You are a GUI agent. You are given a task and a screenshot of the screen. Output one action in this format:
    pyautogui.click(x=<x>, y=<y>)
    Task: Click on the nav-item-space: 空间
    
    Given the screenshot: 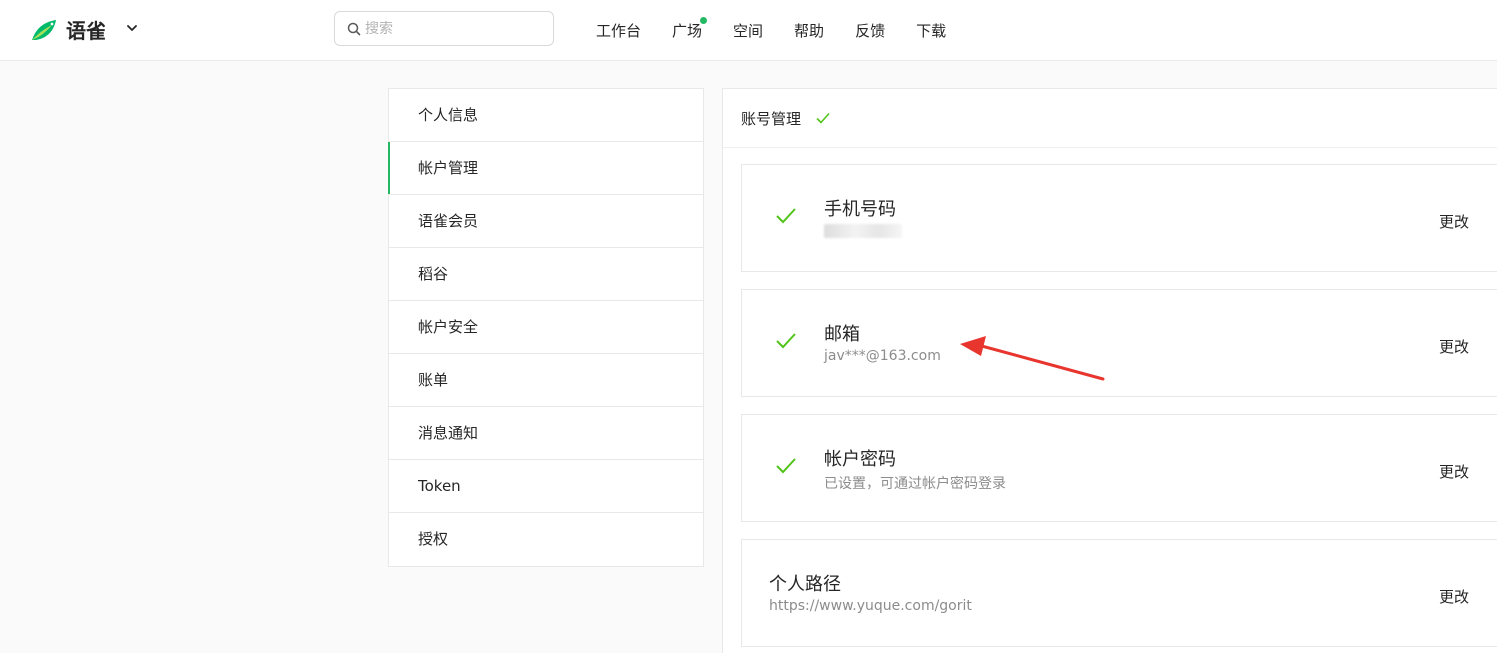 What is the action you would take?
    pyautogui.click(x=748, y=30)
    